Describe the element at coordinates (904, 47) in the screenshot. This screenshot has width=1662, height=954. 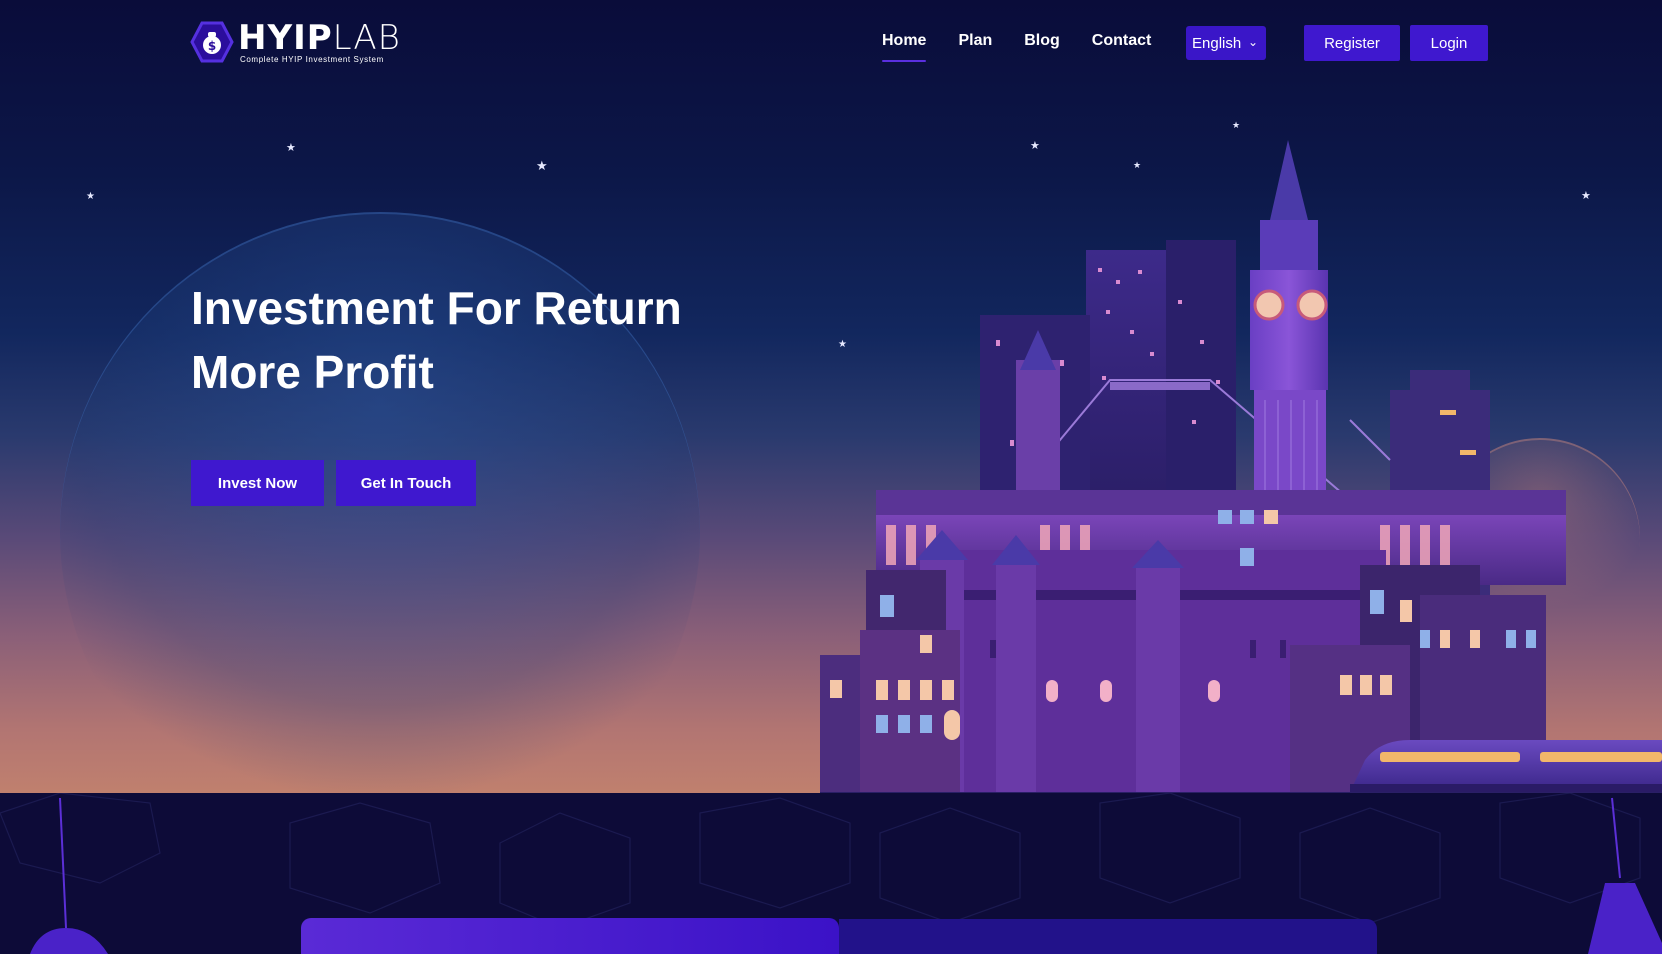
I see `nav-home: Home` at that location.